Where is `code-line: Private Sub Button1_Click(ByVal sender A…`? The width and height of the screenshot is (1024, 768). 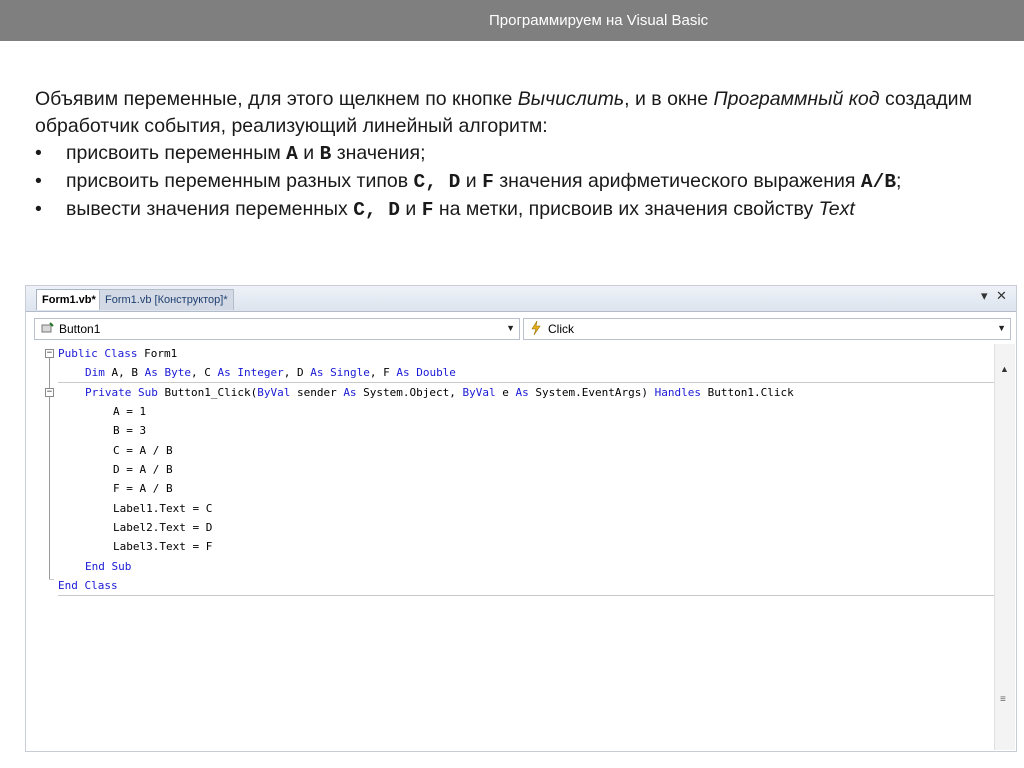 code-line: Private Sub Button1_Click(ByVal sender A… is located at coordinates (439, 392).